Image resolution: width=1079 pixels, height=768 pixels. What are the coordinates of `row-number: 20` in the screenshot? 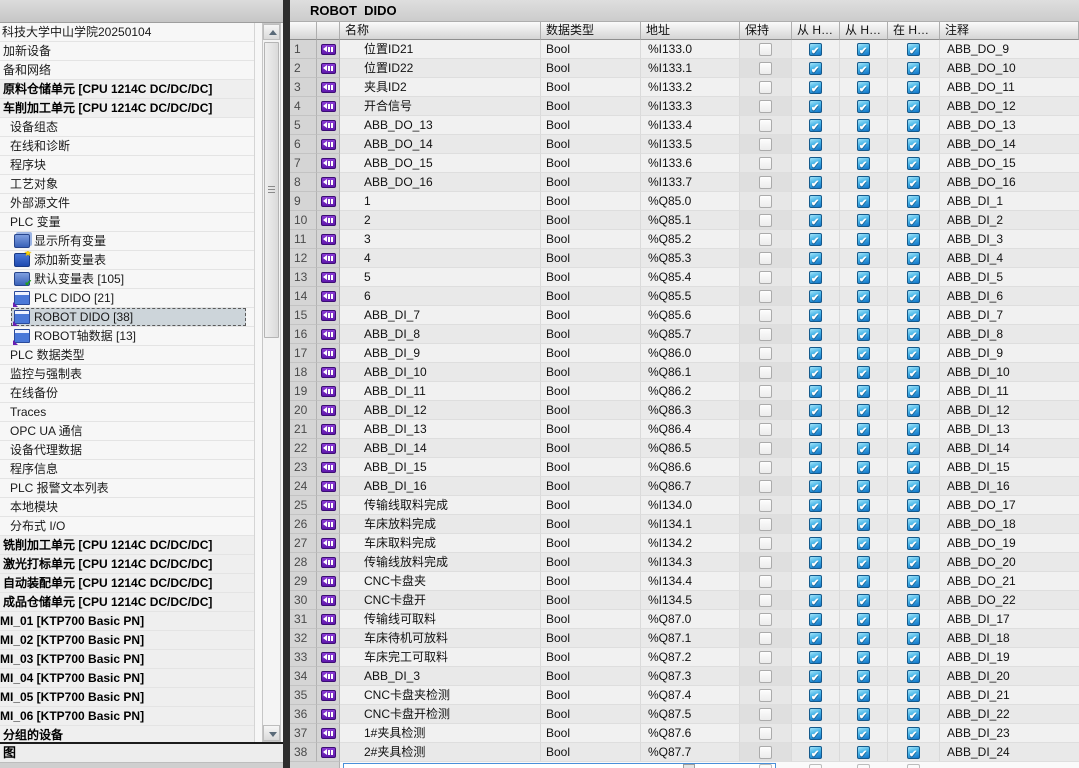 It's located at (303, 410).